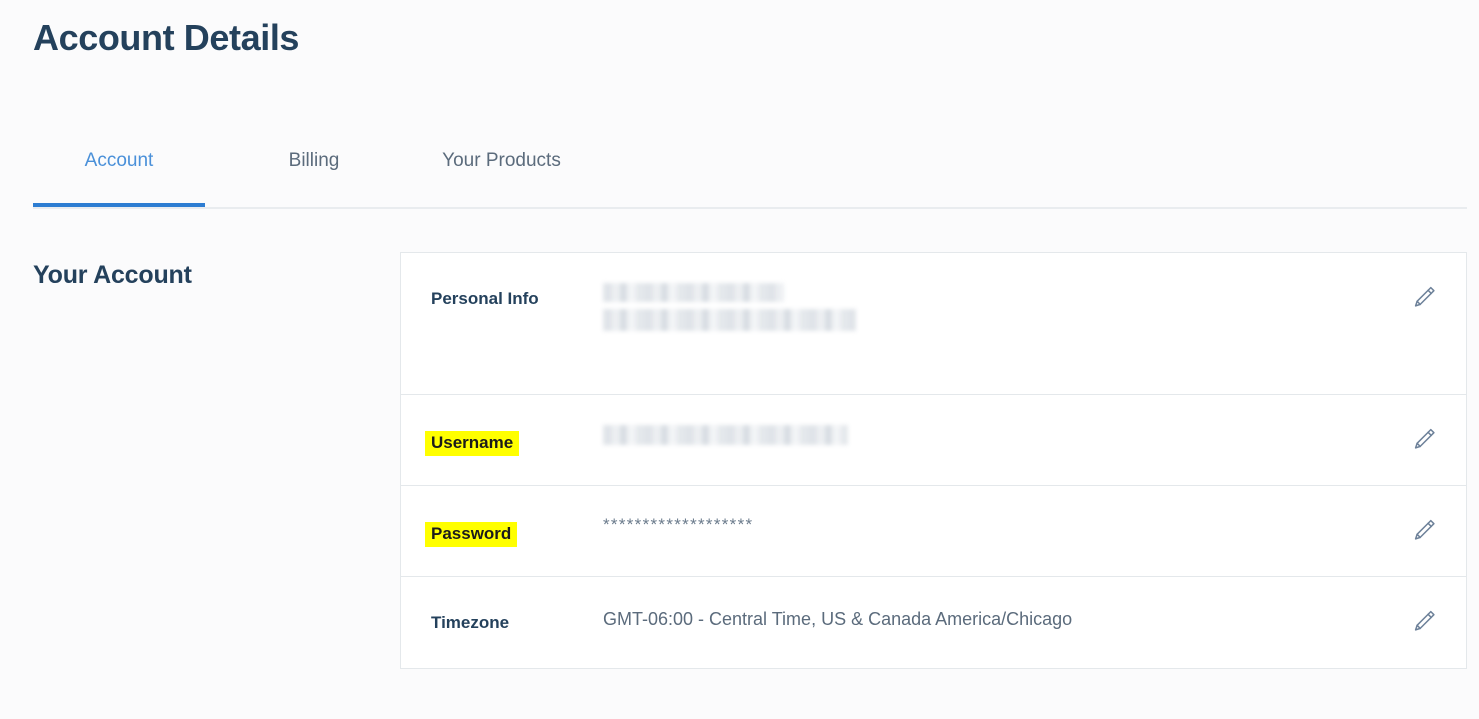  What do you see at coordinates (750, 170) in the screenshot?
I see `tab-bar: Account Billing Your Products` at bounding box center [750, 170].